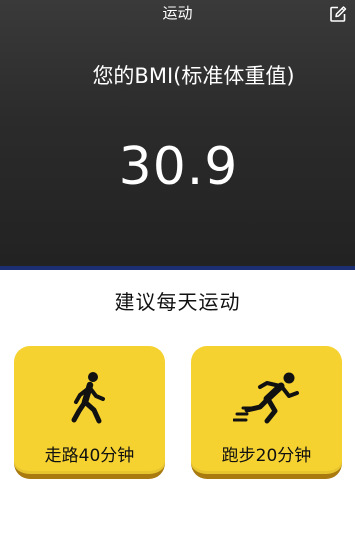 This screenshot has width=355, height=546. Describe the element at coordinates (178, 167) in the screenshot. I see `bmi-value: 30.9` at that location.